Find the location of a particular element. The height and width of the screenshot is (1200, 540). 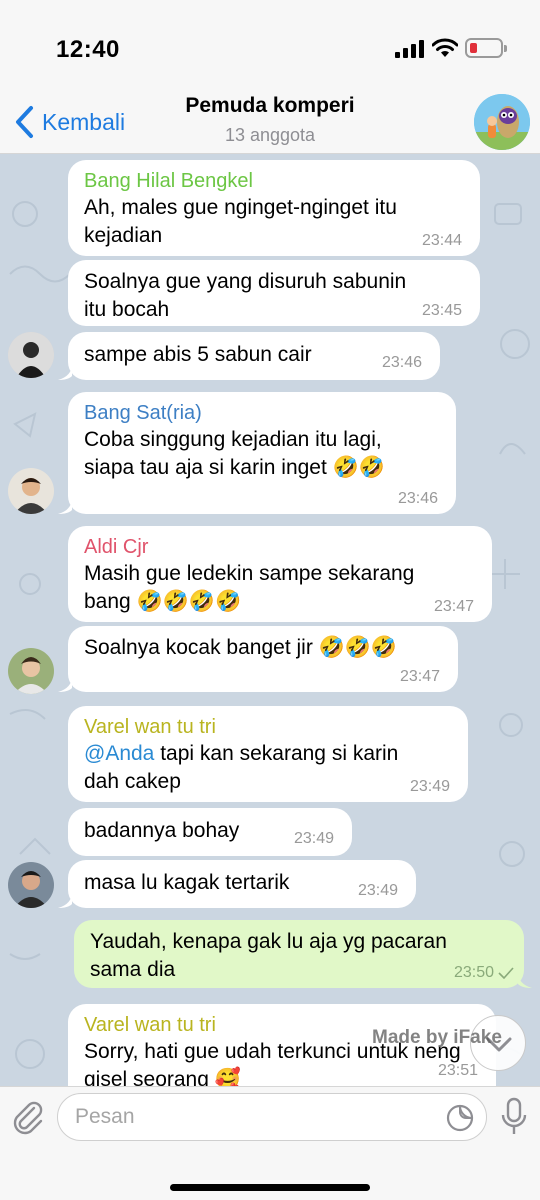

message-bubble: sampe abis 5 sabun cair 23:46 is located at coordinates (254, 356).